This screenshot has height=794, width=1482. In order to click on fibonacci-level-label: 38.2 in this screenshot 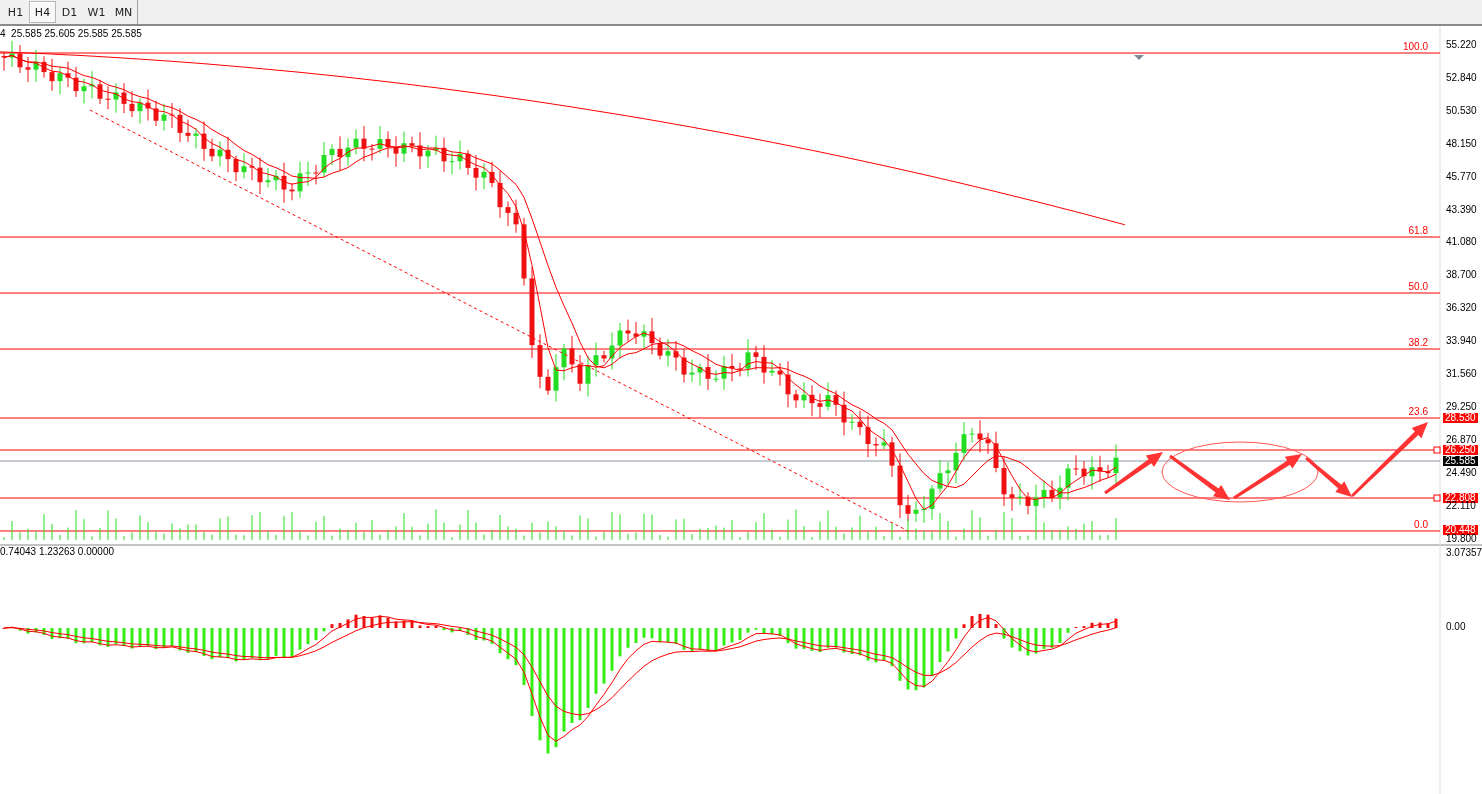, I will do `click(1418, 343)`.